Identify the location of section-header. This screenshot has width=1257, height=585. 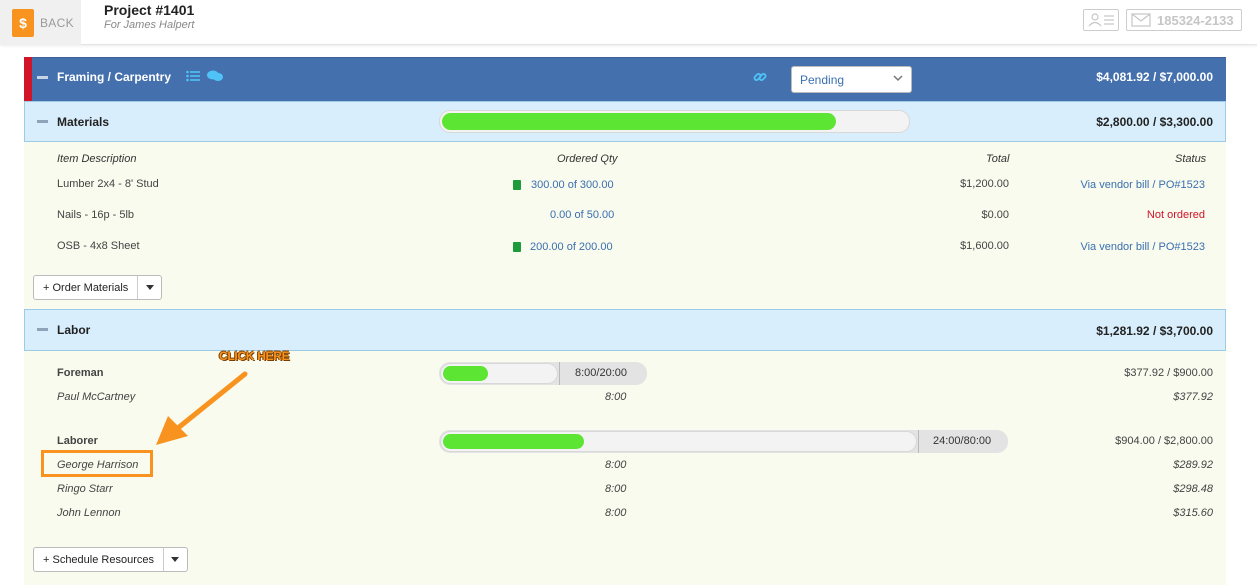
(625, 79).